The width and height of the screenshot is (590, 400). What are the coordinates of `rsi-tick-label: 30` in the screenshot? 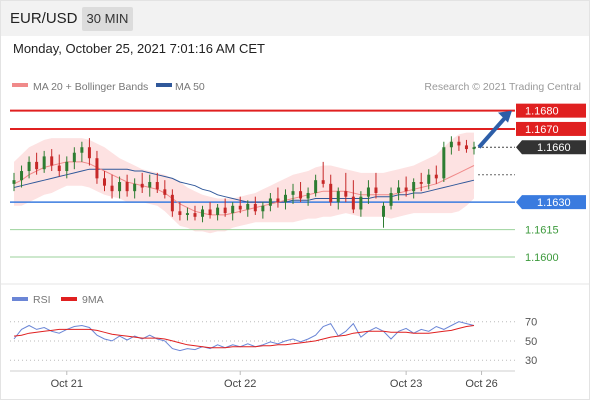 It's located at (531, 361).